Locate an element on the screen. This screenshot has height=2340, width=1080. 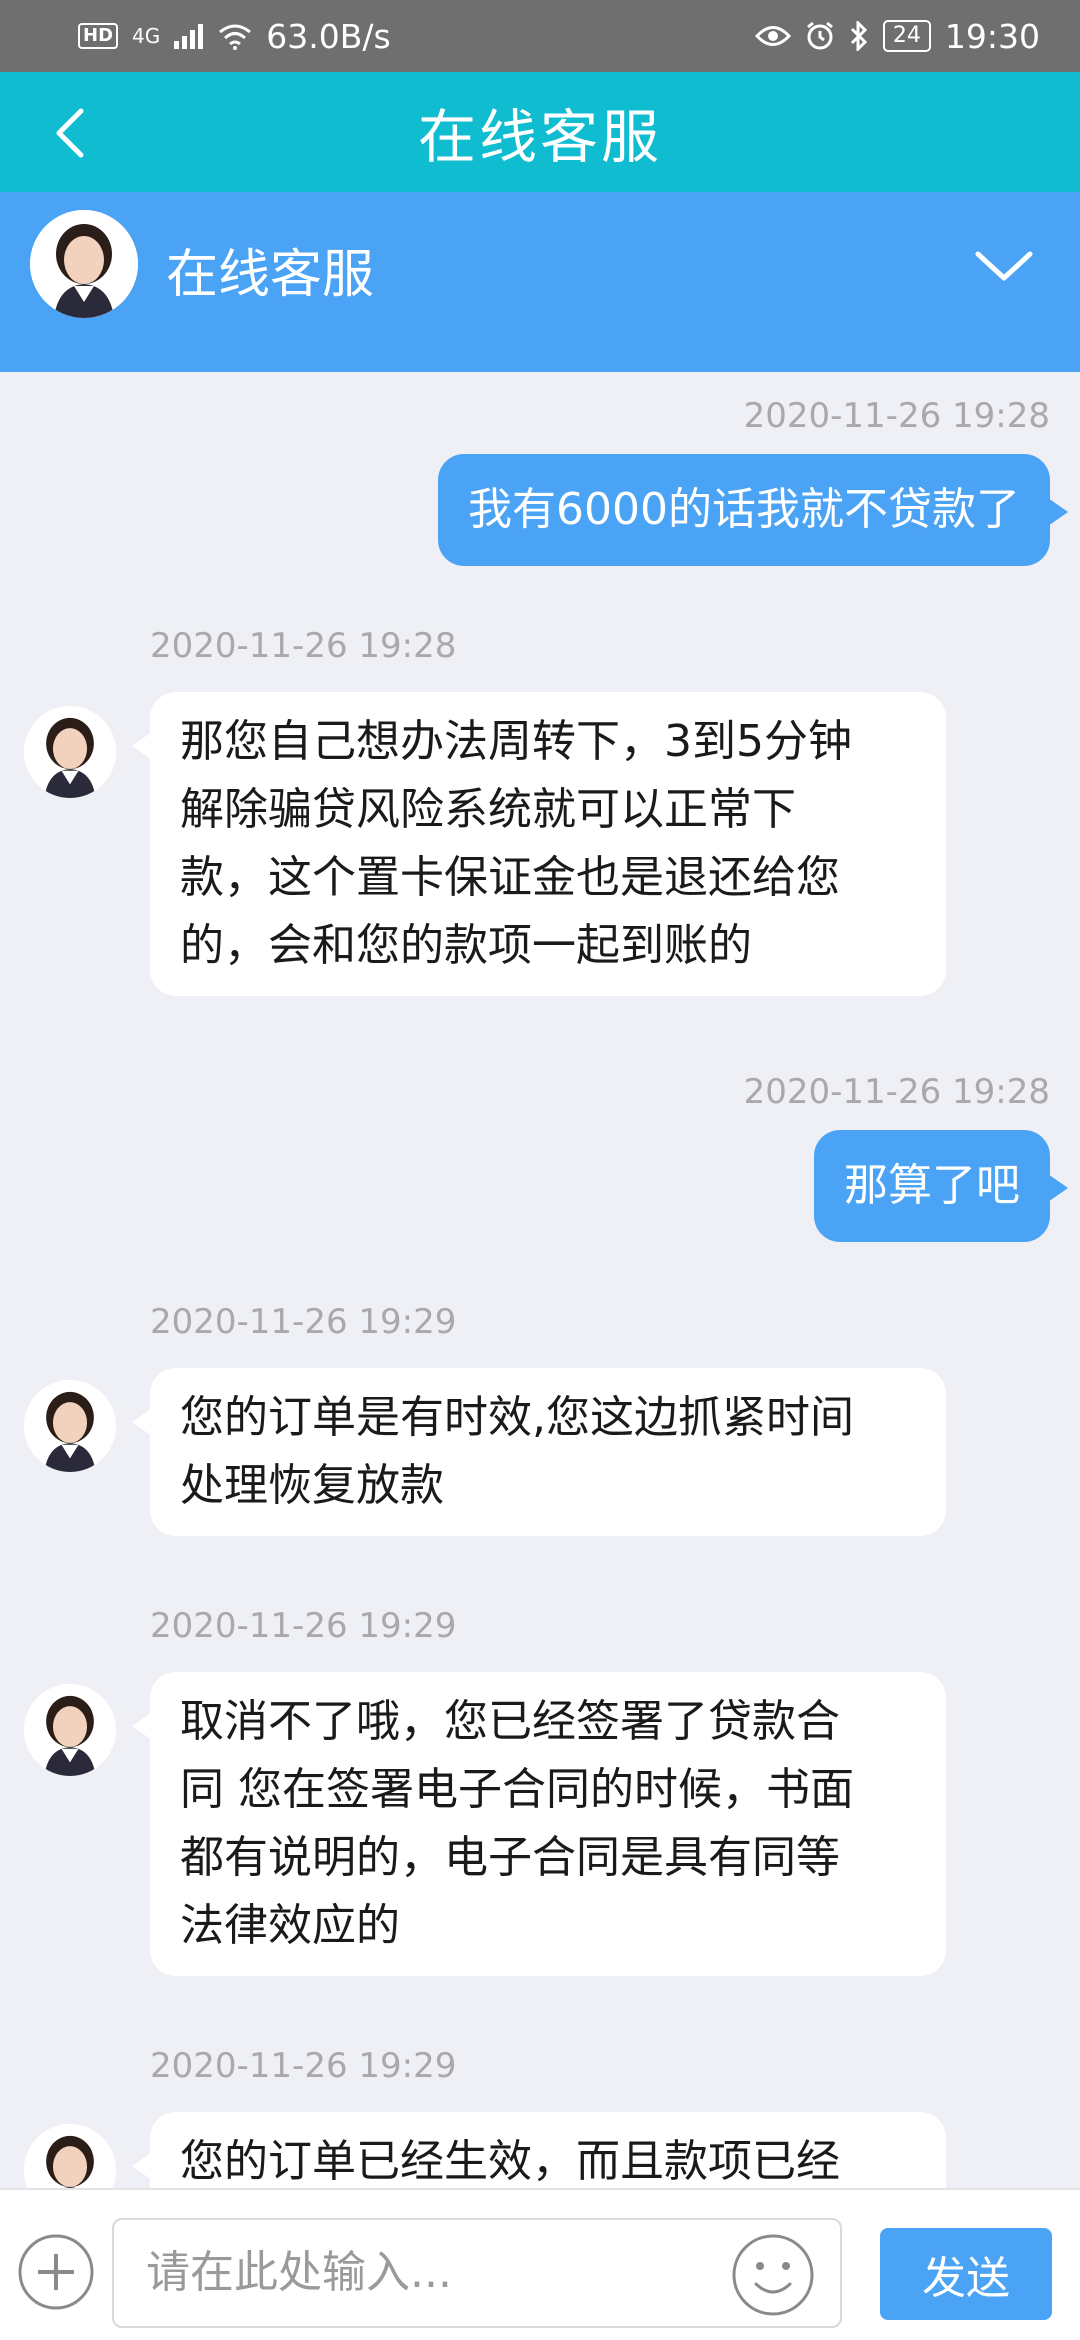
signal-icon is located at coordinates (189, 36).